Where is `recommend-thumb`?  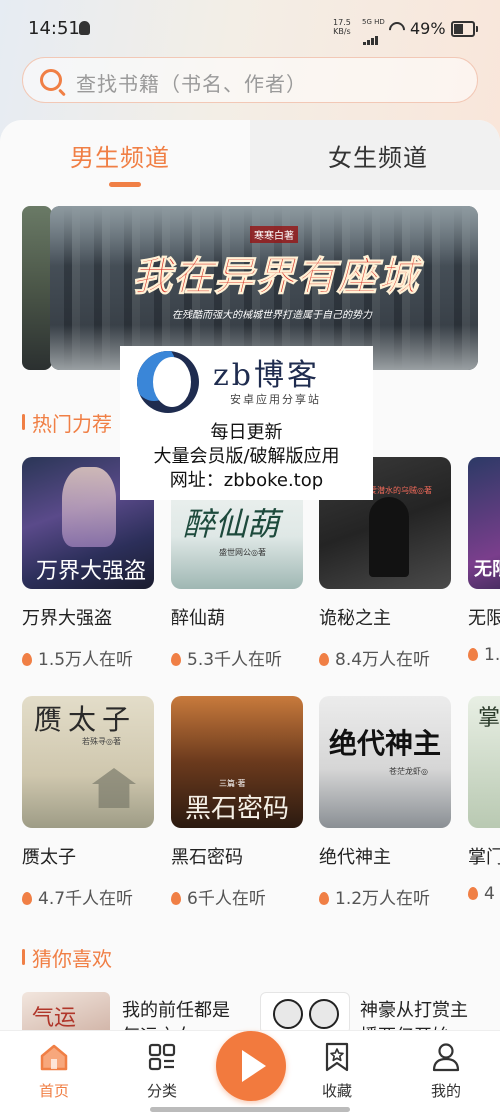
recommend-thumb is located at coordinates (305, 1011).